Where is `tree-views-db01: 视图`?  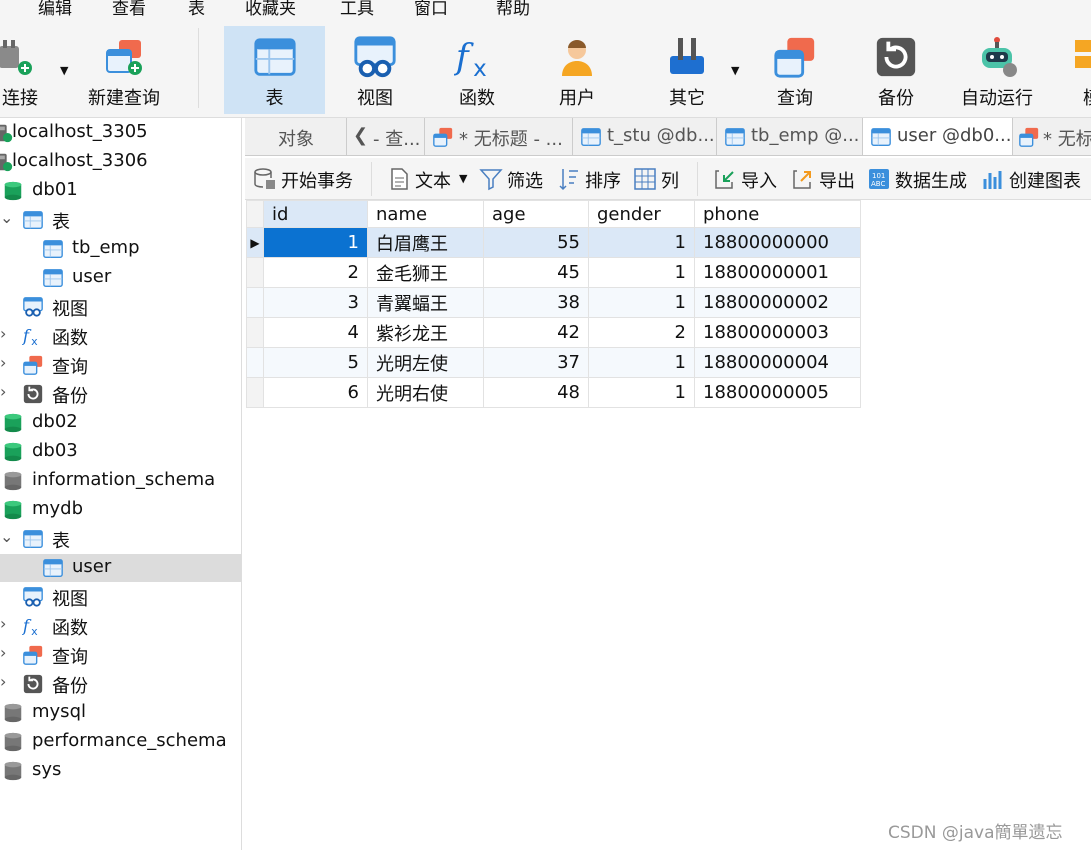 tree-views-db01: 视图 is located at coordinates (120, 307).